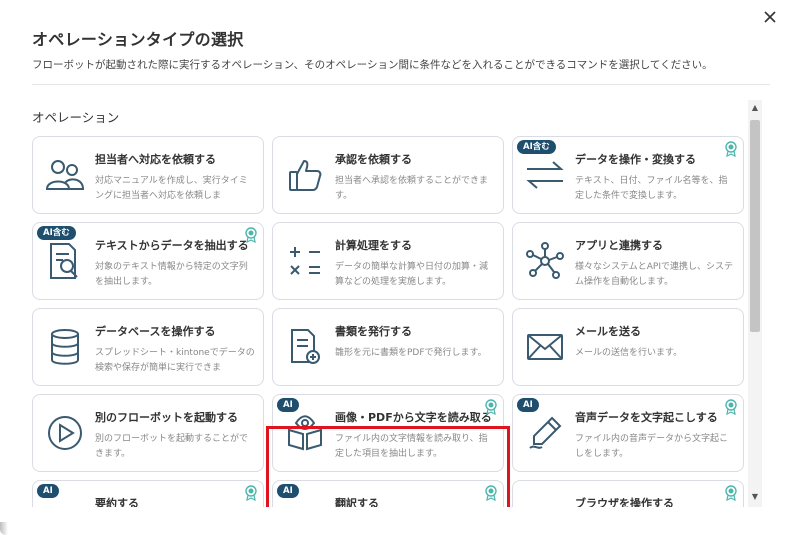  Describe the element at coordinates (373, 159) in the screenshot. I see `card-title: 承認を依頼する` at that location.